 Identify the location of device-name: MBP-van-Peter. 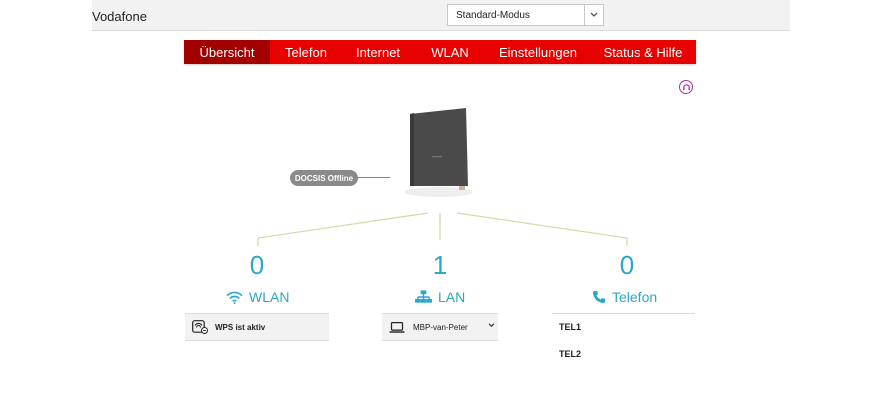
(440, 327).